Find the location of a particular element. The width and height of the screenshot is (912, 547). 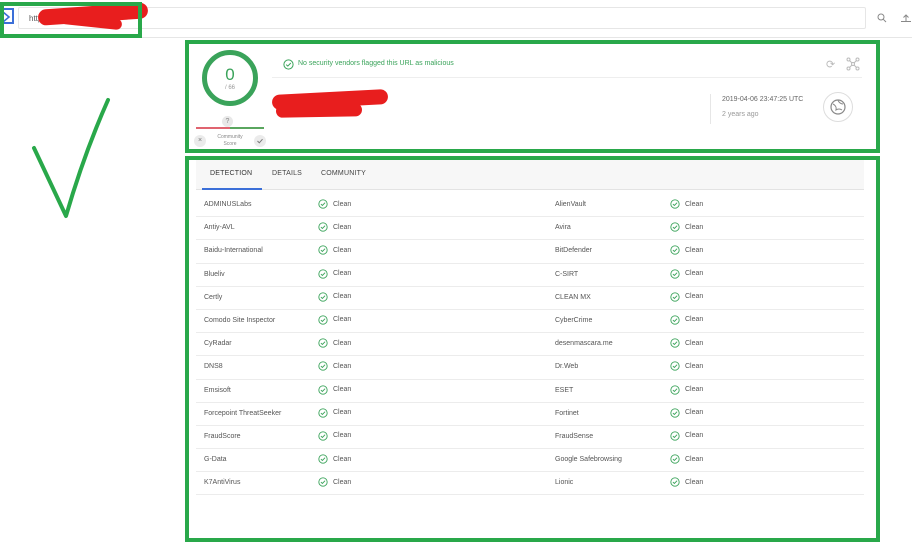

search-button is located at coordinates (882, 18).